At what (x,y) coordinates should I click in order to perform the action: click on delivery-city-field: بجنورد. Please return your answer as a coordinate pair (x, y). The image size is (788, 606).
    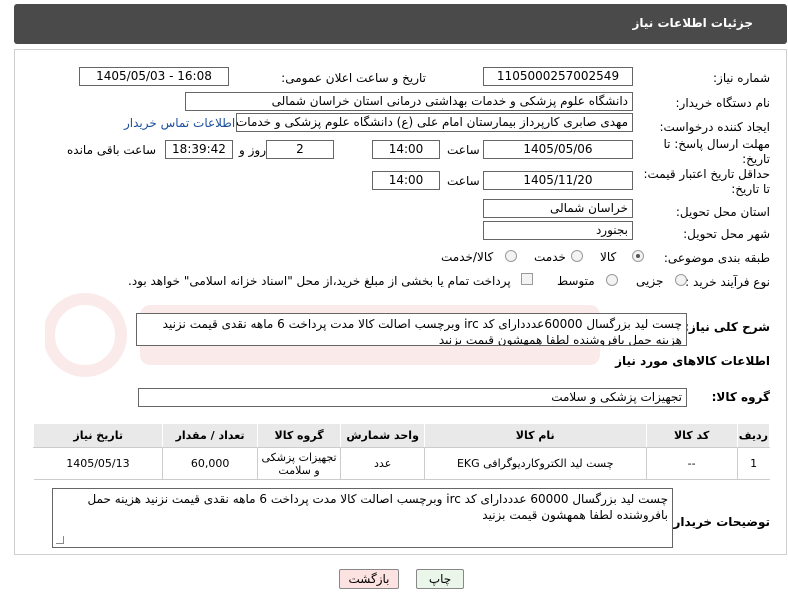
    Looking at the image, I should click on (558, 230).